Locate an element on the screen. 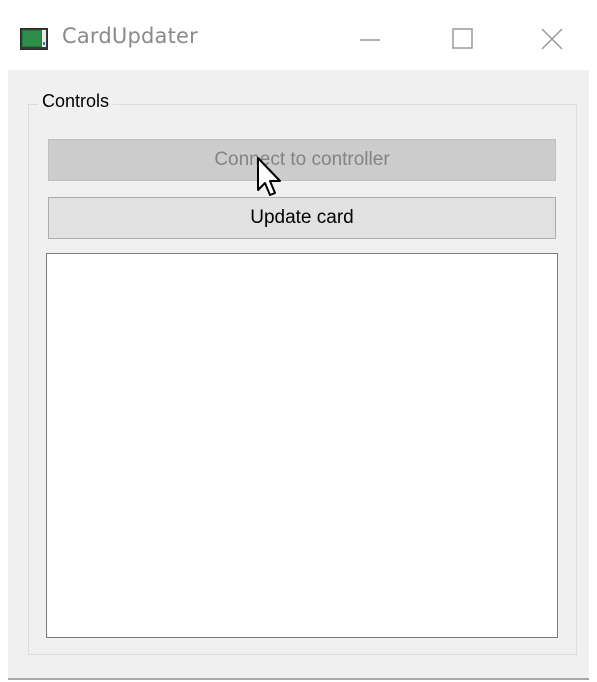 This screenshot has height=682, width=597. window-title: CardUpdater is located at coordinates (130, 36).